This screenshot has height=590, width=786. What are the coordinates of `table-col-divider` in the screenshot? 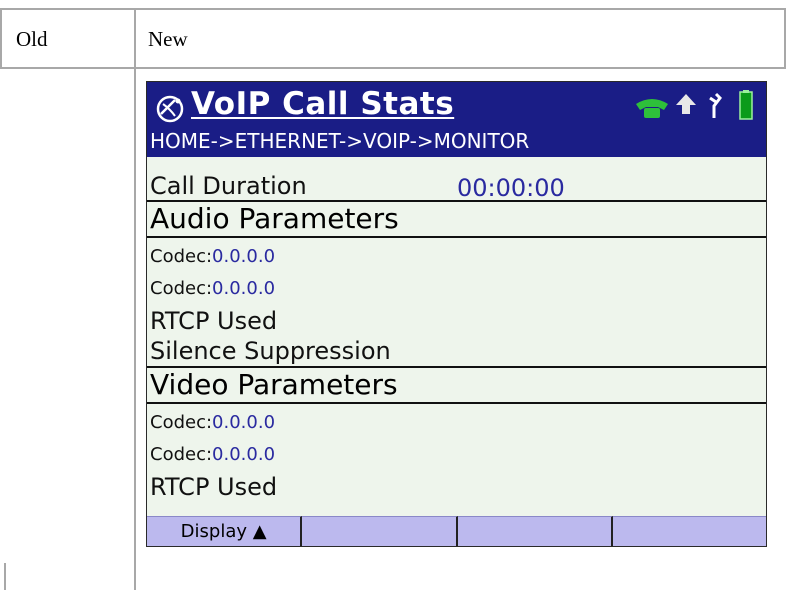 It's located at (135, 299).